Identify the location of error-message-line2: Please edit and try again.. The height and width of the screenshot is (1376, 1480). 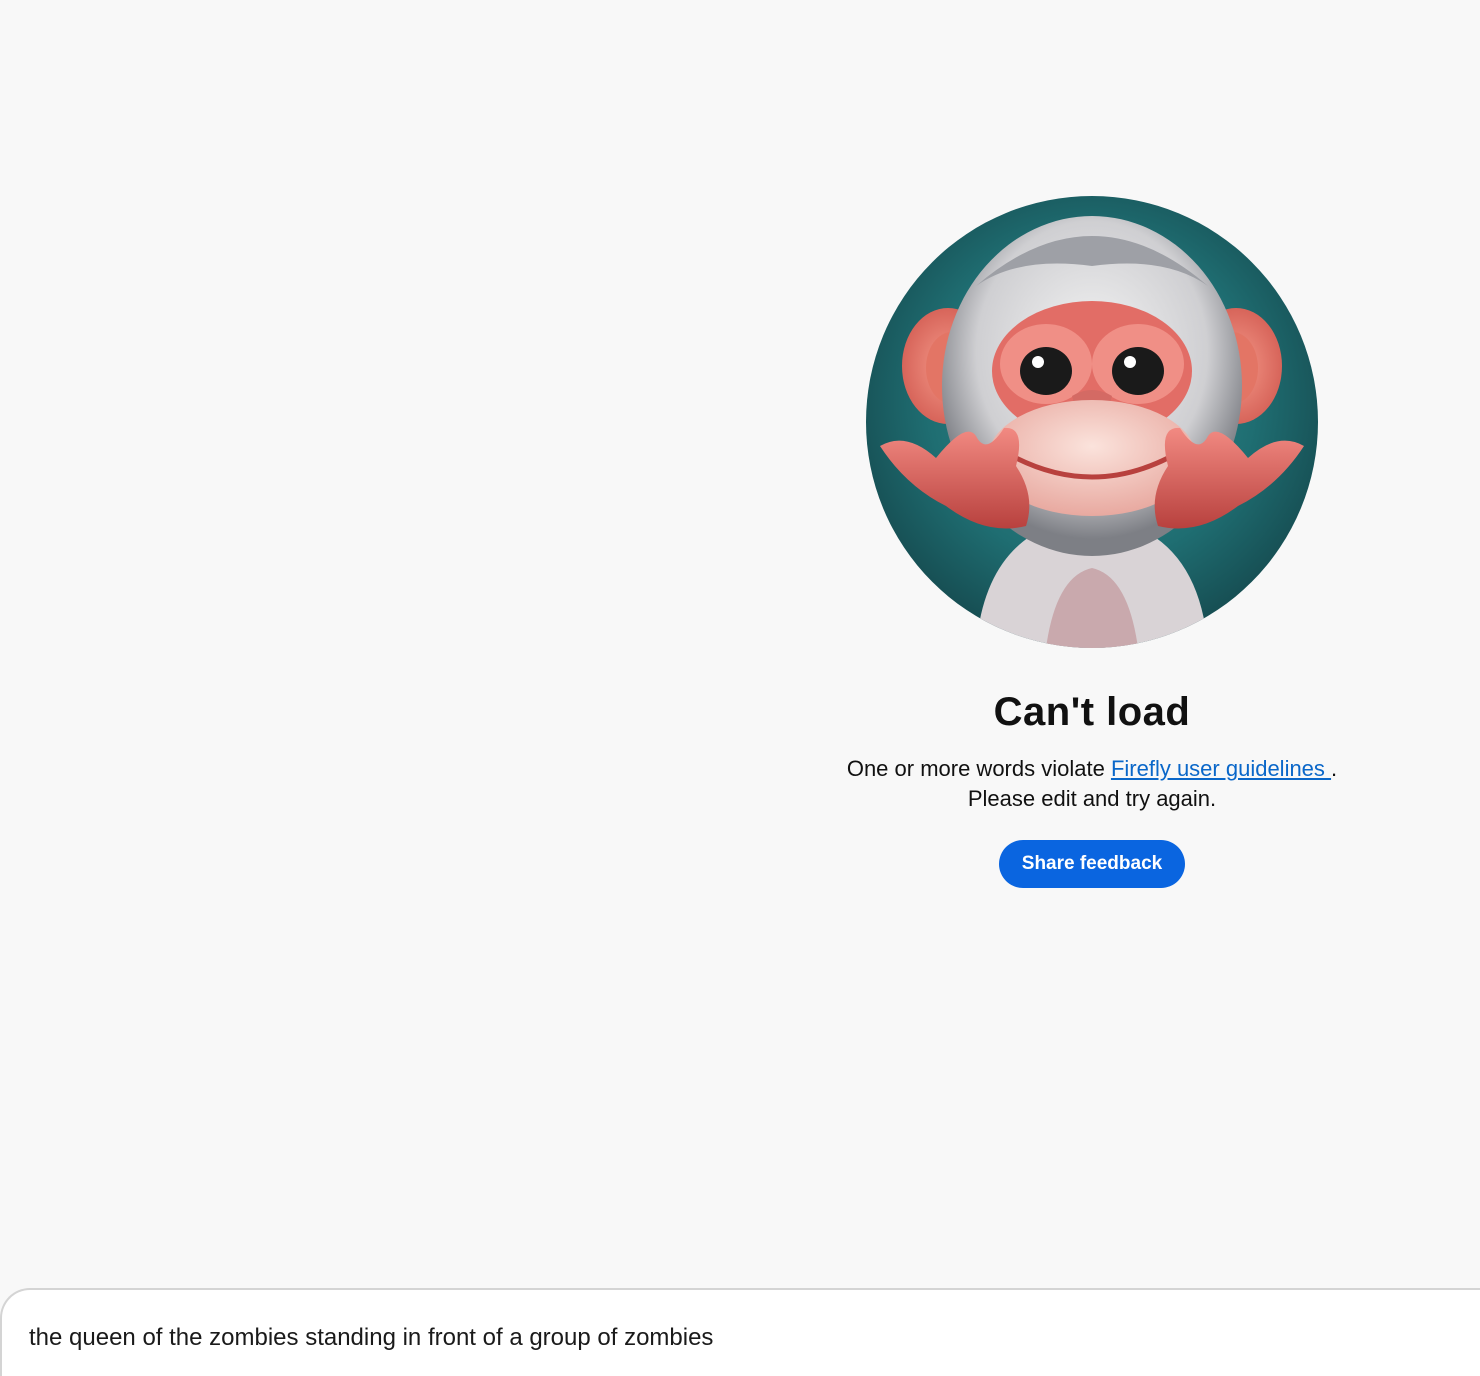
(1092, 798).